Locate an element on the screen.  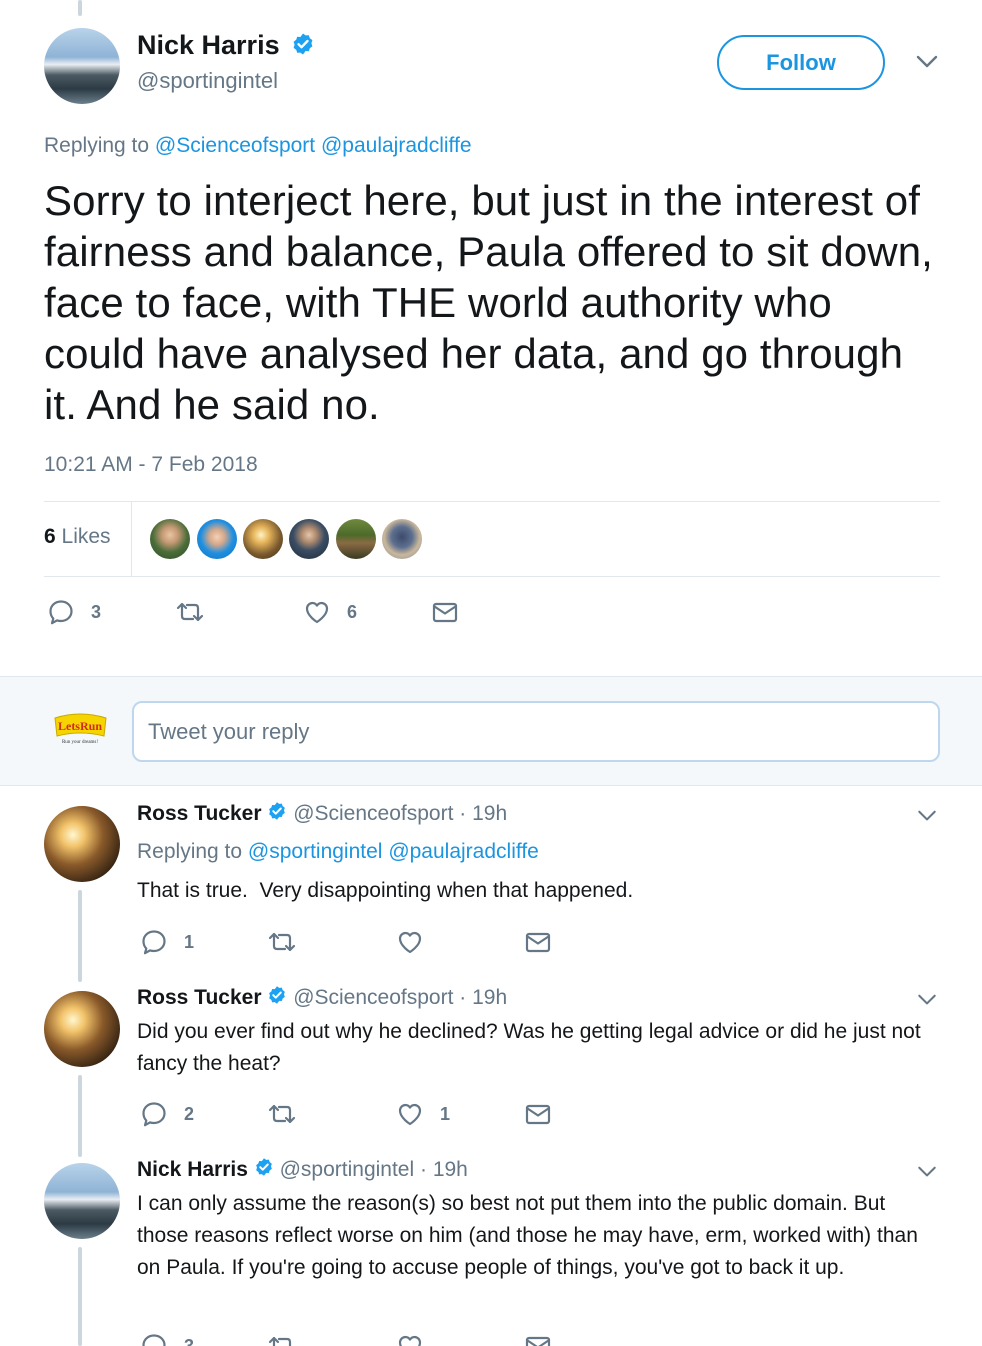
like-action: 1 is located at coordinates (423, 1114).